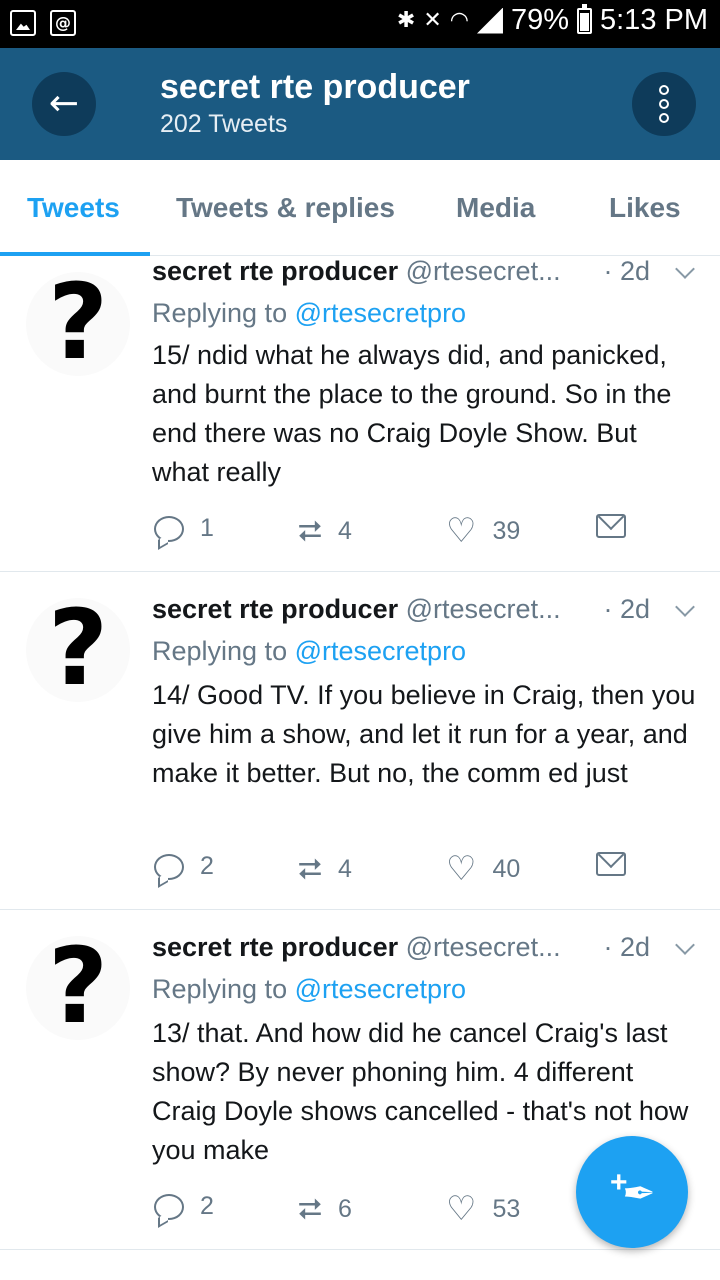 Image resolution: width=720 pixels, height=1280 pixels. Describe the element at coordinates (392, 870) in the screenshot. I see `tweet-actions: 2 ⮂ 4 ♡ 40` at that location.